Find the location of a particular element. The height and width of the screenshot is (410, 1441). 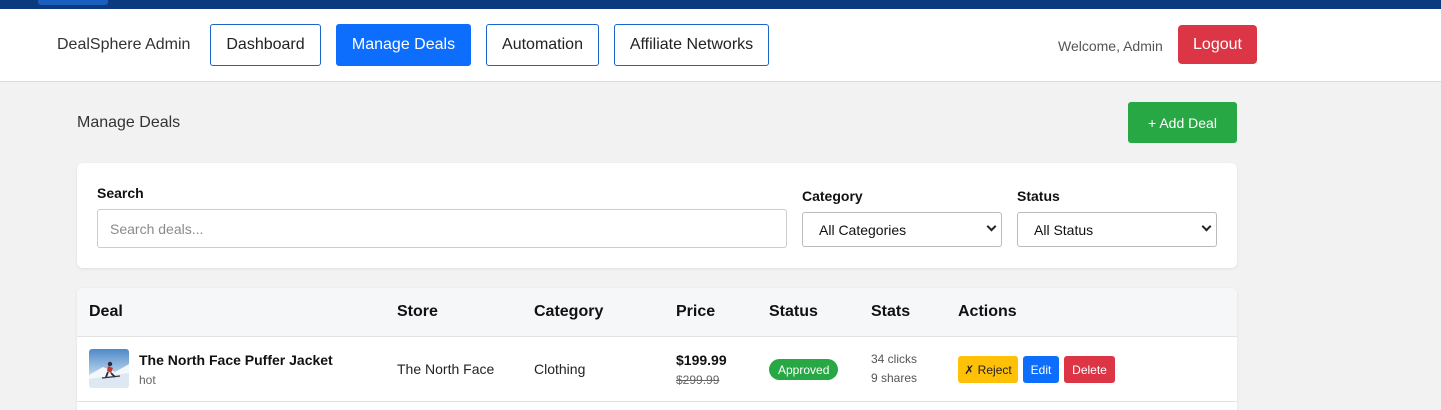

add-deal-button: + Add Deal is located at coordinates (1182, 122).